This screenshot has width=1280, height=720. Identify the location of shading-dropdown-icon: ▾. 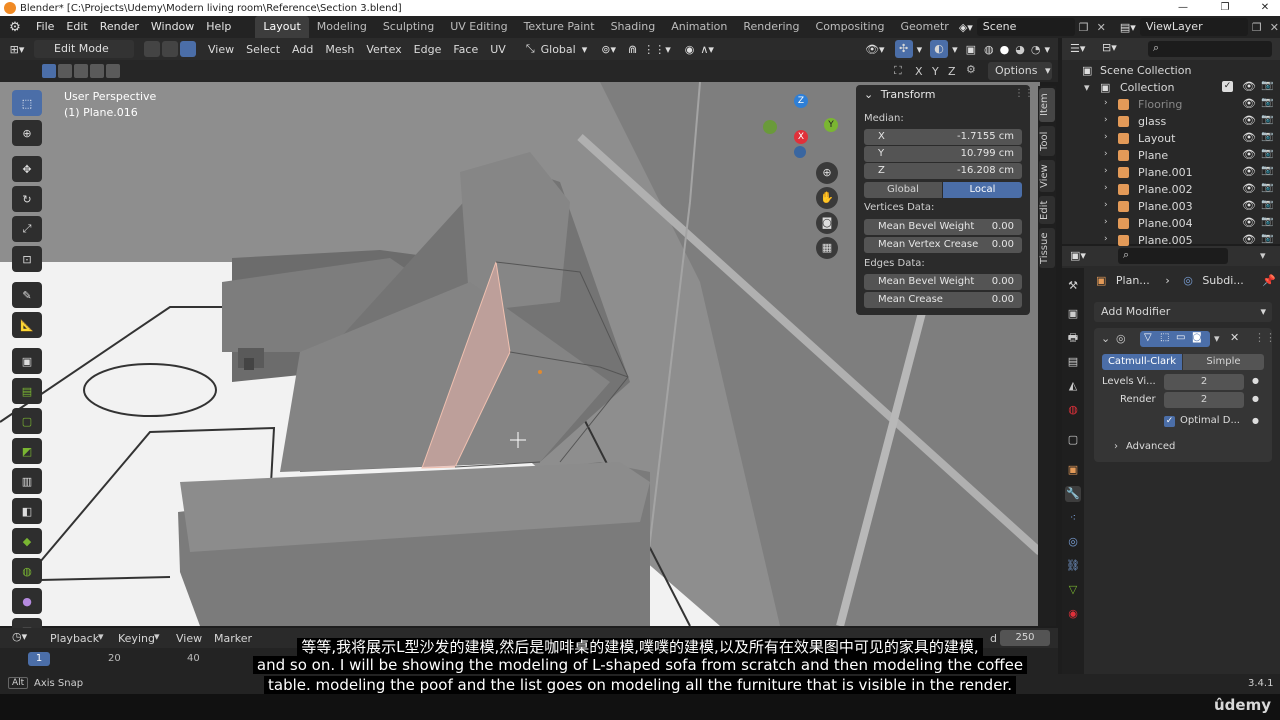
(1047, 49).